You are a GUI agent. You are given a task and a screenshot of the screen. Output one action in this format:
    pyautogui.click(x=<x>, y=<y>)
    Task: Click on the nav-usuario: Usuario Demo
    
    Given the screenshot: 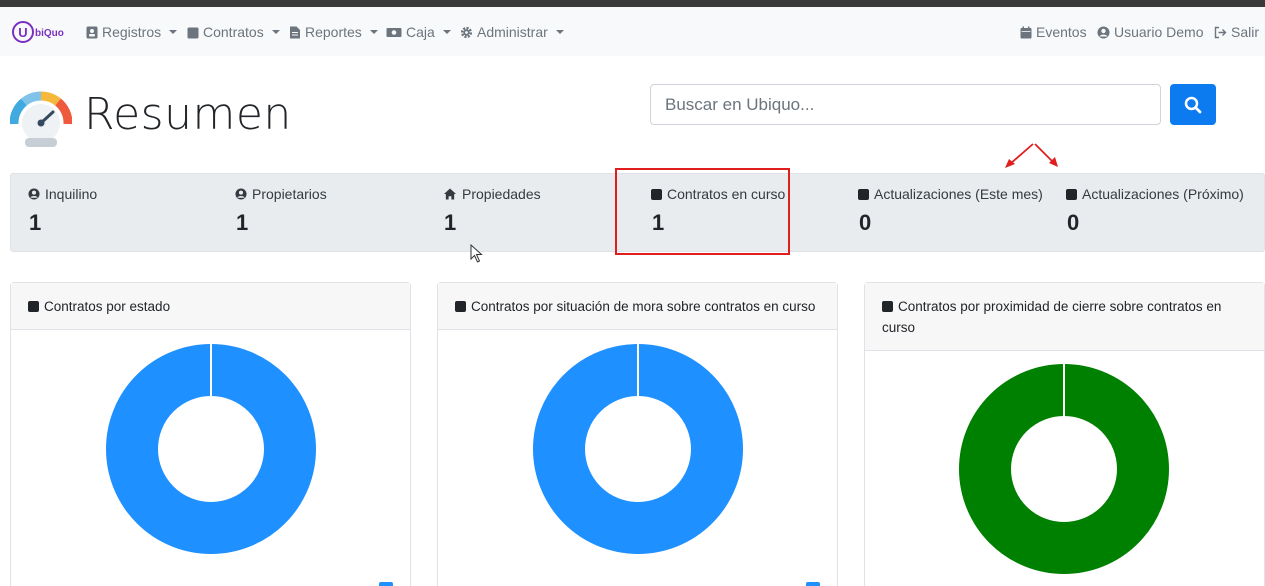 What is the action you would take?
    pyautogui.click(x=1150, y=32)
    